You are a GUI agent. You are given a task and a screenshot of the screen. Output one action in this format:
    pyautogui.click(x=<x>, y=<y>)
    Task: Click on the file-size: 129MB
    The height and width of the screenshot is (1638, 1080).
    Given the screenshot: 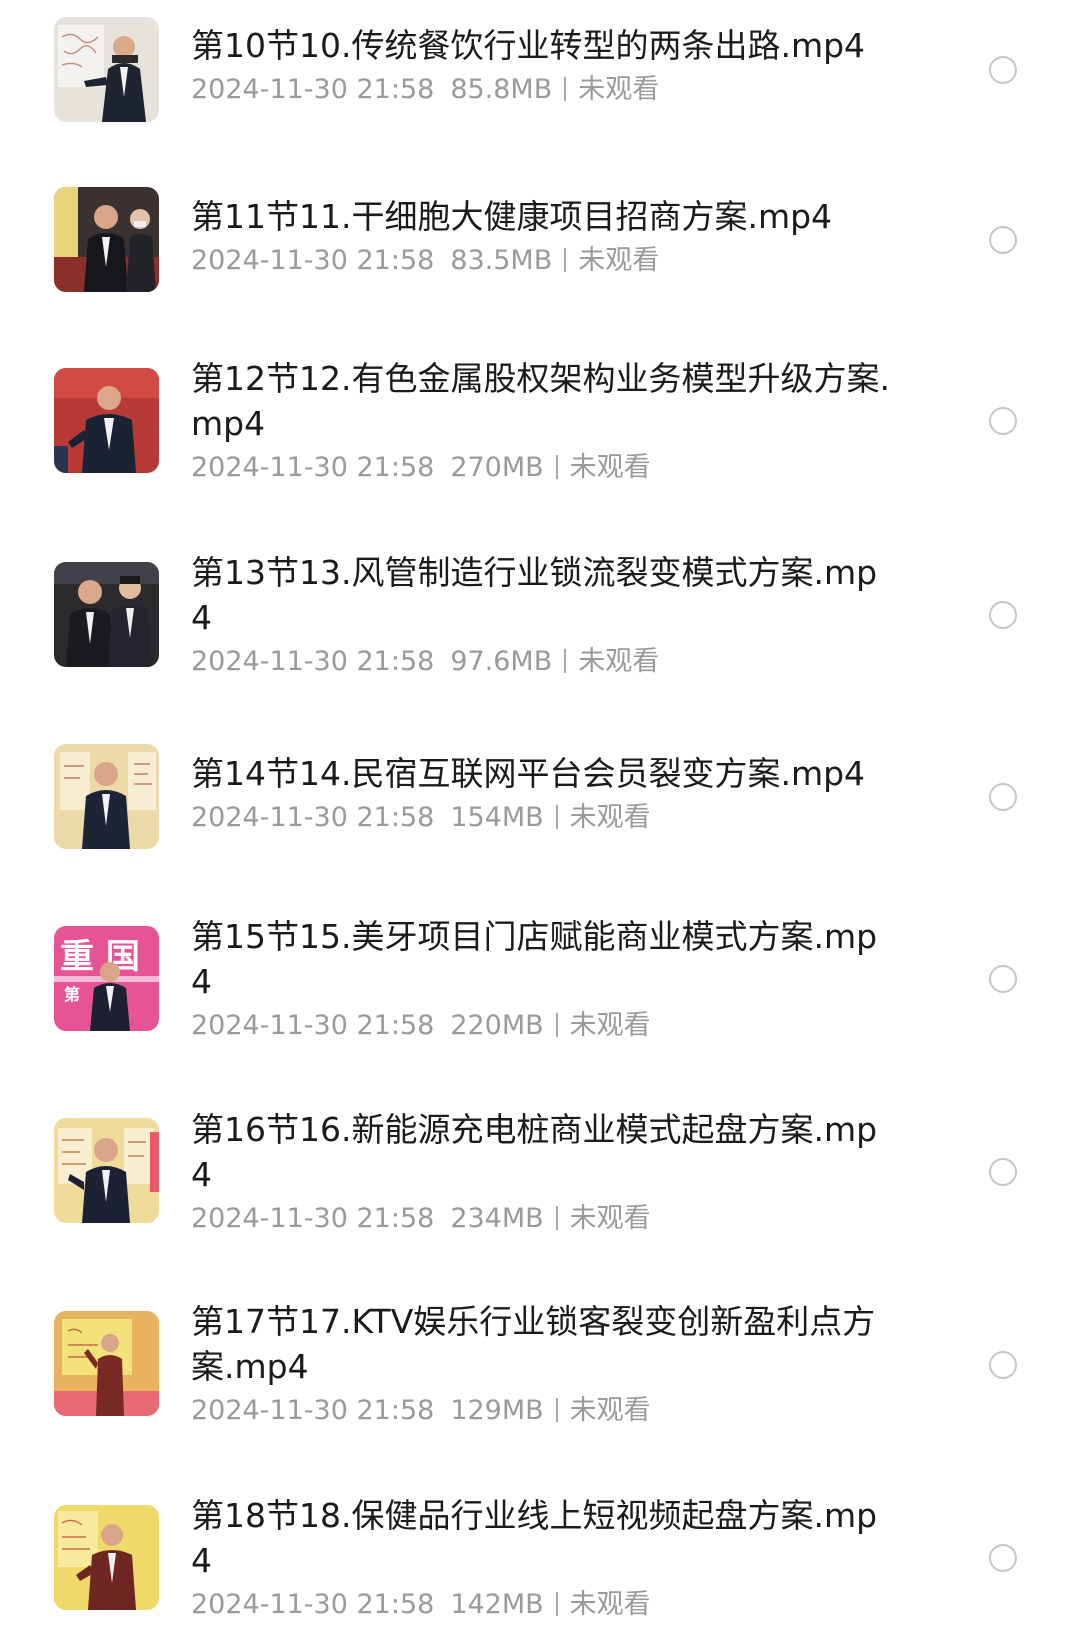 What is the action you would take?
    pyautogui.click(x=497, y=1410)
    